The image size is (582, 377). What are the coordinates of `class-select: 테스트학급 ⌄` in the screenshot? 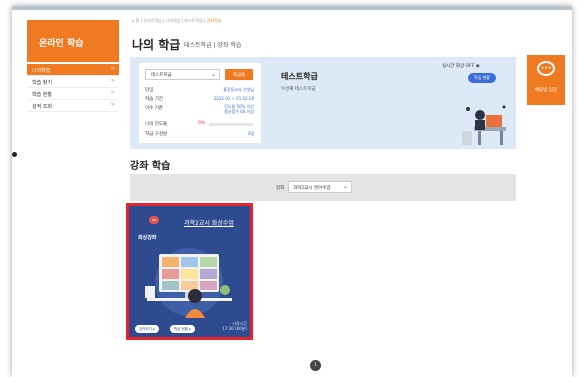 It's located at (182, 74).